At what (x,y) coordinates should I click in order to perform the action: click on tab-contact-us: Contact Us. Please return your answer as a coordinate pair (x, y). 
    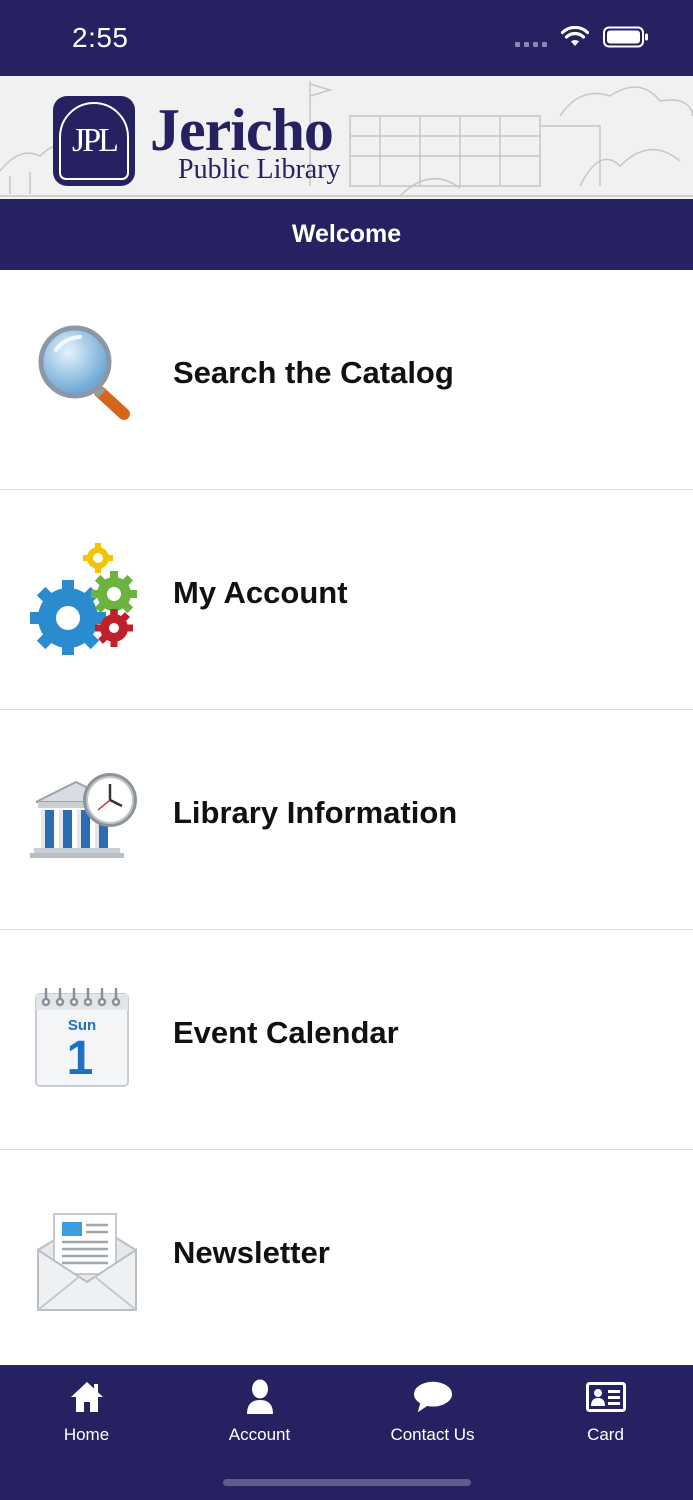
    Looking at the image, I should click on (432, 1410).